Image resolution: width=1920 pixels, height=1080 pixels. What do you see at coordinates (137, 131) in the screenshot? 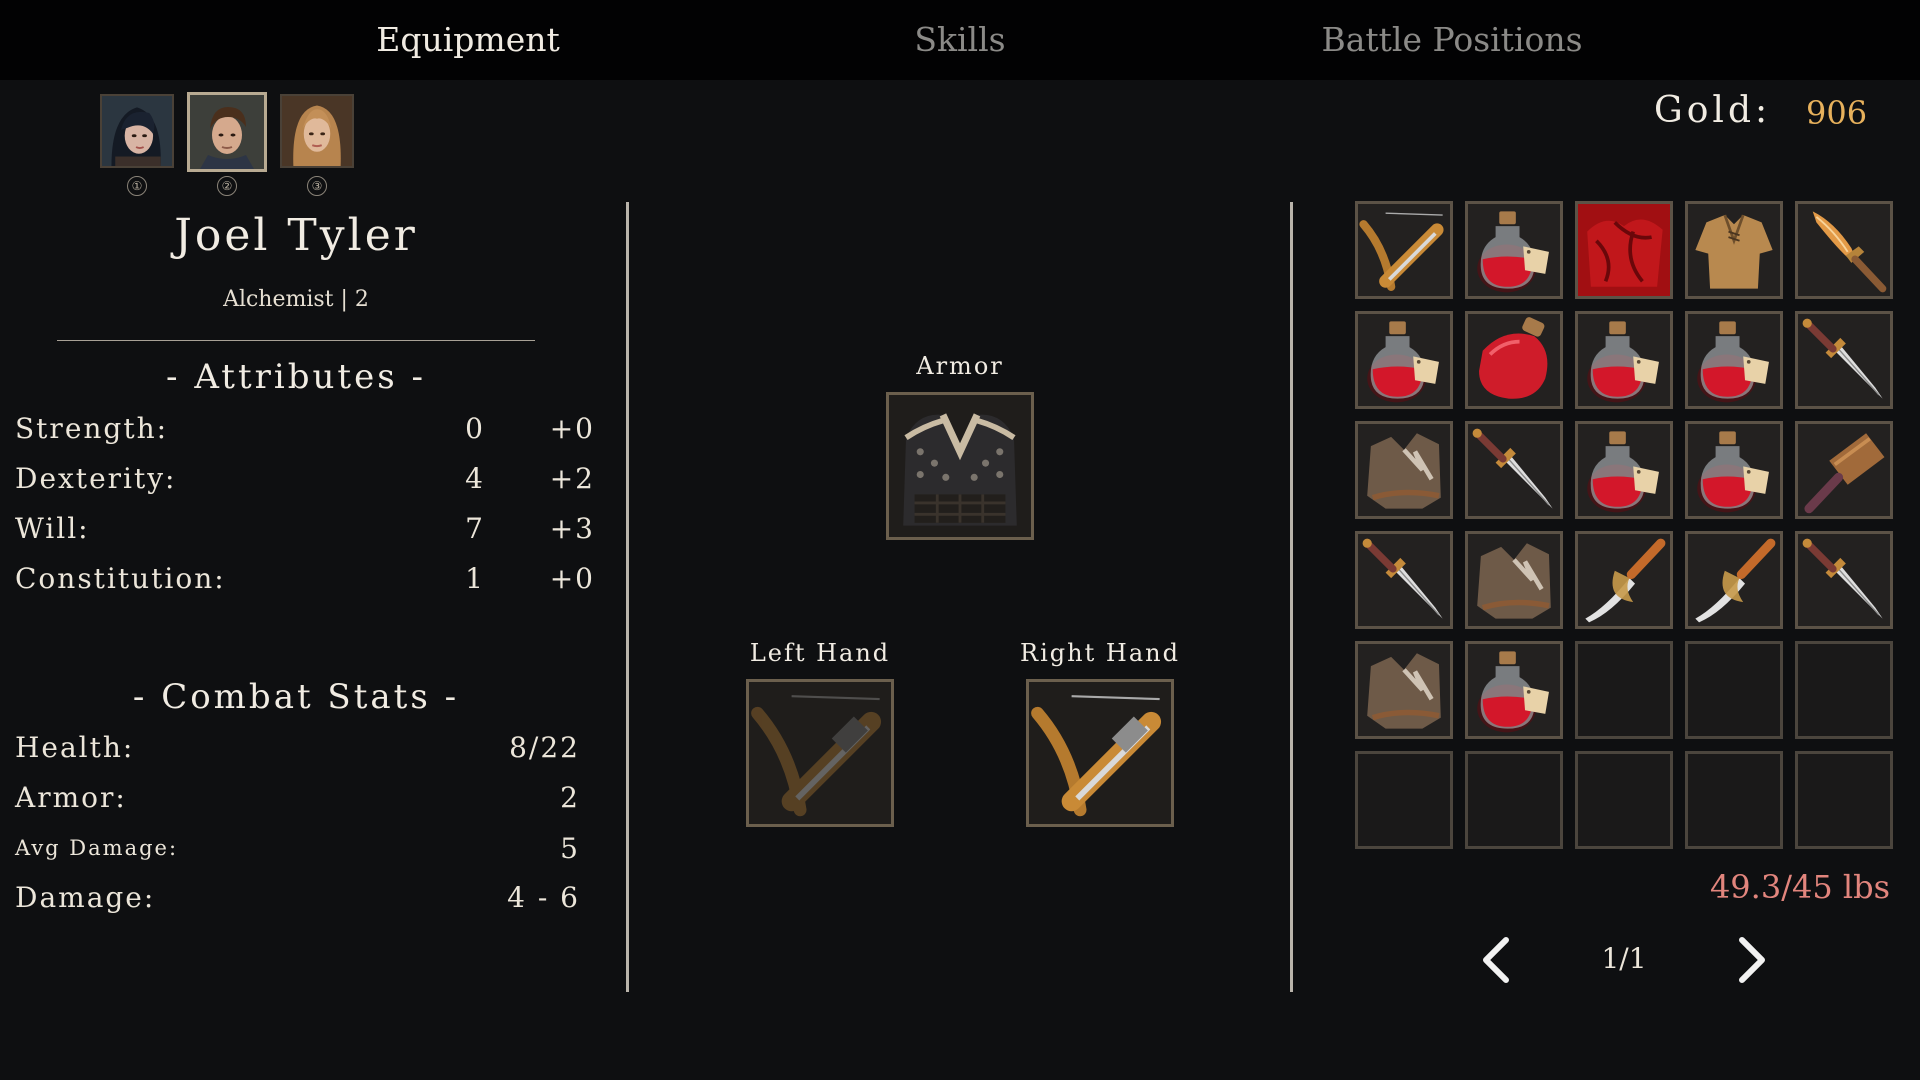
I see `party-member-1-portrait` at bounding box center [137, 131].